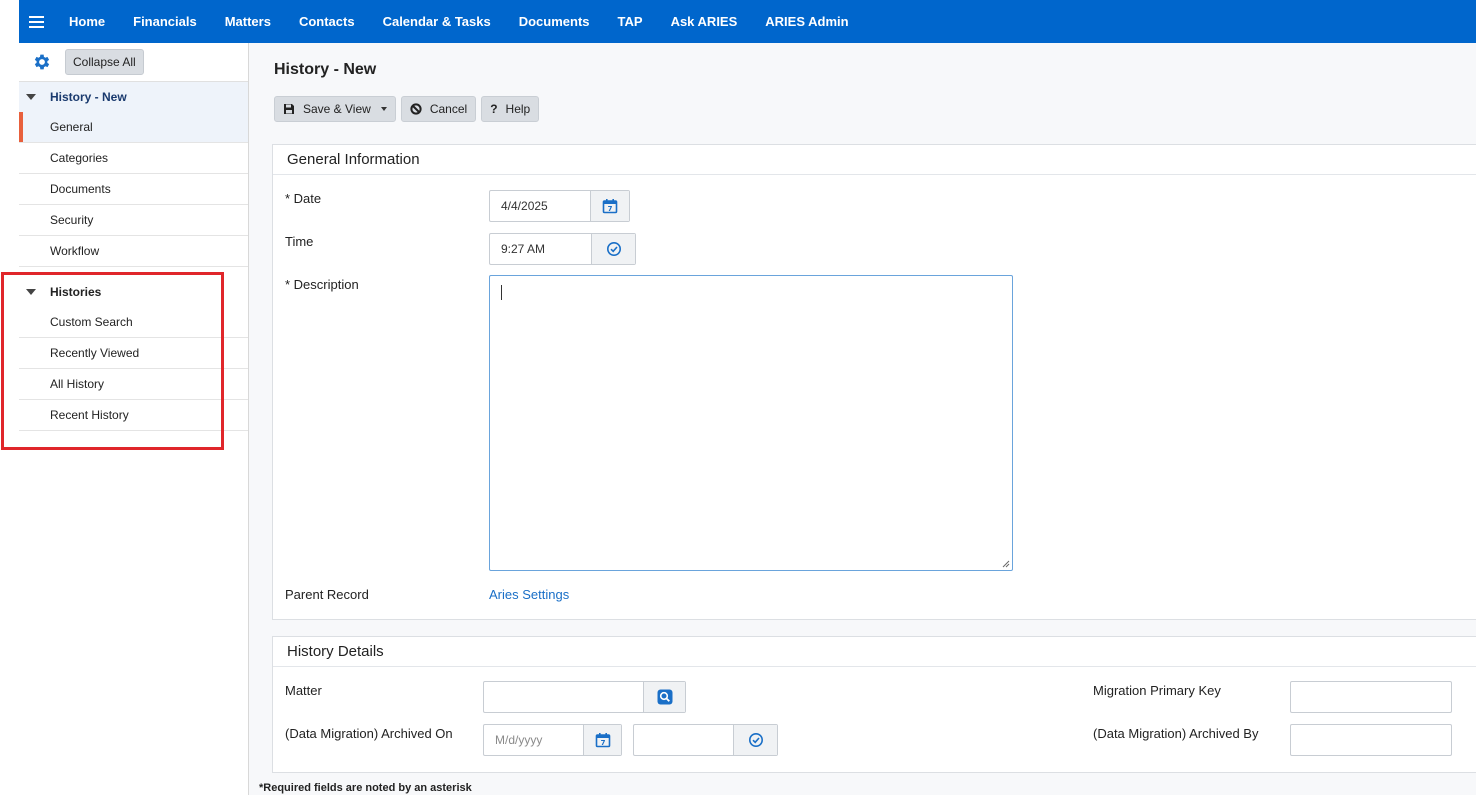 The image size is (1476, 795). I want to click on page-title: History - New, so click(325, 69).